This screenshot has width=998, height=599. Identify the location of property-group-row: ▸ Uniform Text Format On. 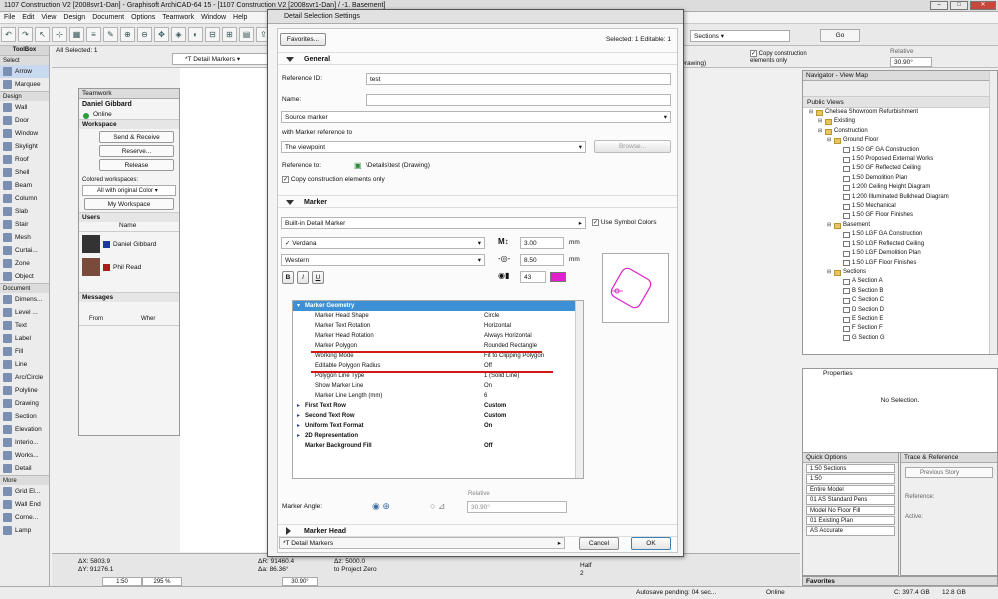
(438, 426).